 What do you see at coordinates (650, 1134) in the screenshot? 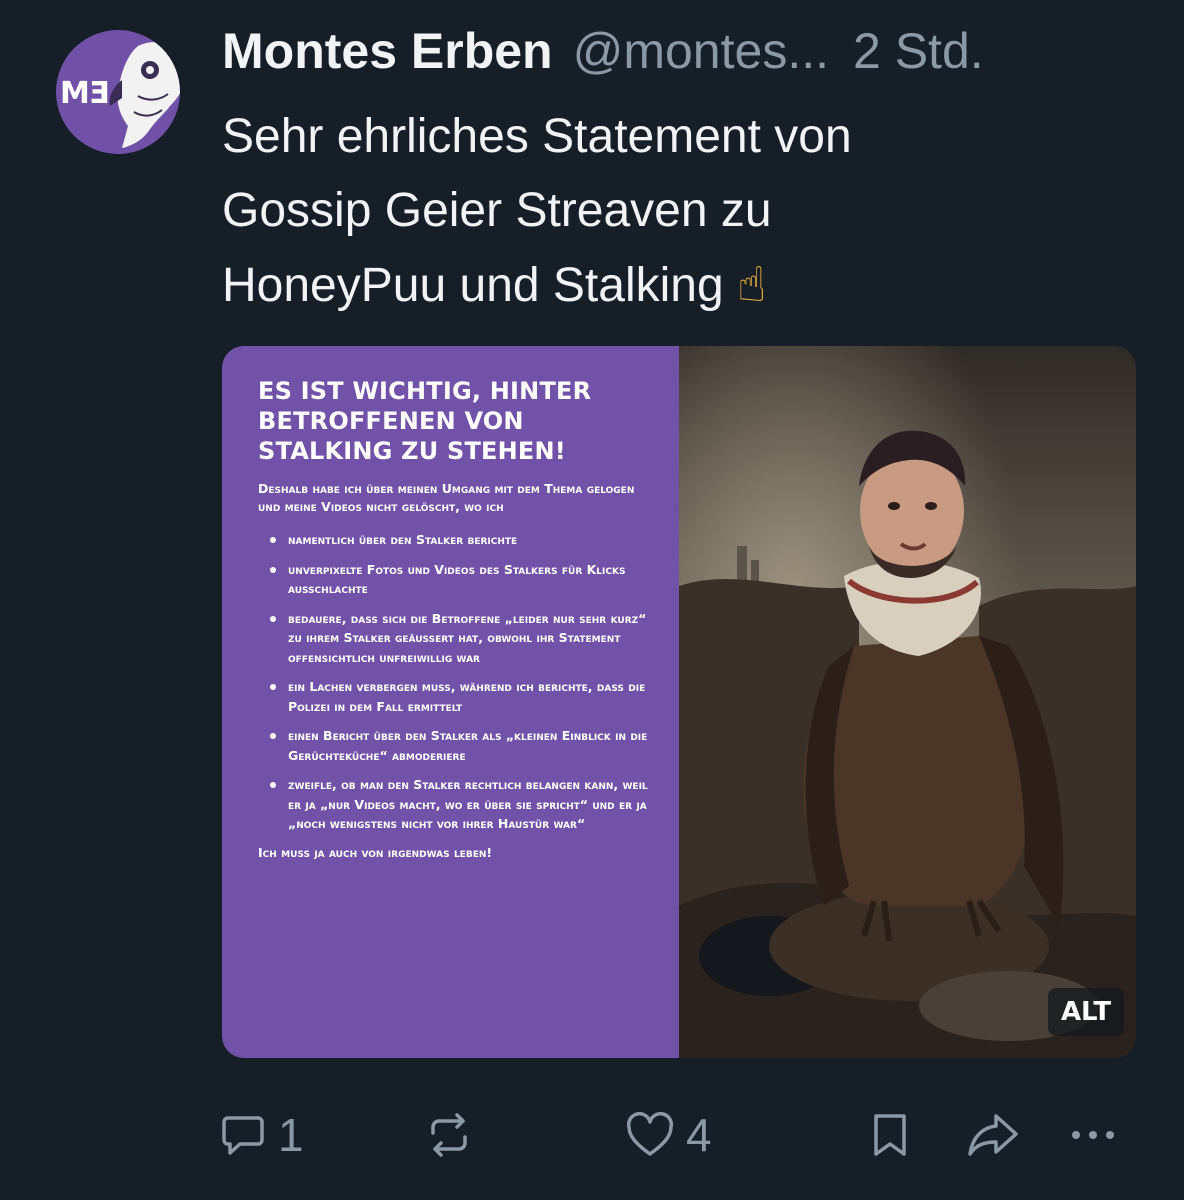
I see `like-icon` at bounding box center [650, 1134].